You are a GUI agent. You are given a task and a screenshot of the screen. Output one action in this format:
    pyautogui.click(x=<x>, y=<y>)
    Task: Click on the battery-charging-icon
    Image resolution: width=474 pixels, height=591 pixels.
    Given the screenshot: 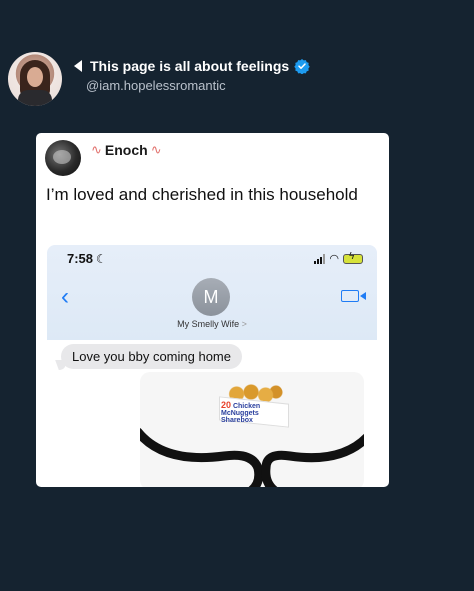 What is the action you would take?
    pyautogui.click(x=353, y=257)
    